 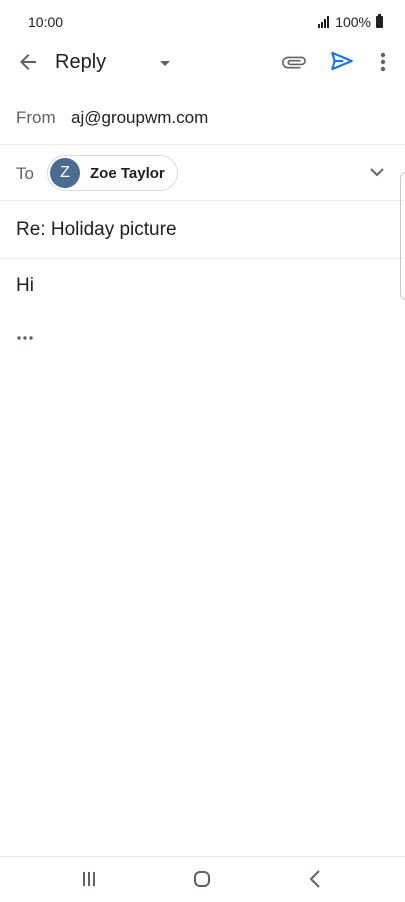 I want to click on send-icon, so click(x=342, y=61).